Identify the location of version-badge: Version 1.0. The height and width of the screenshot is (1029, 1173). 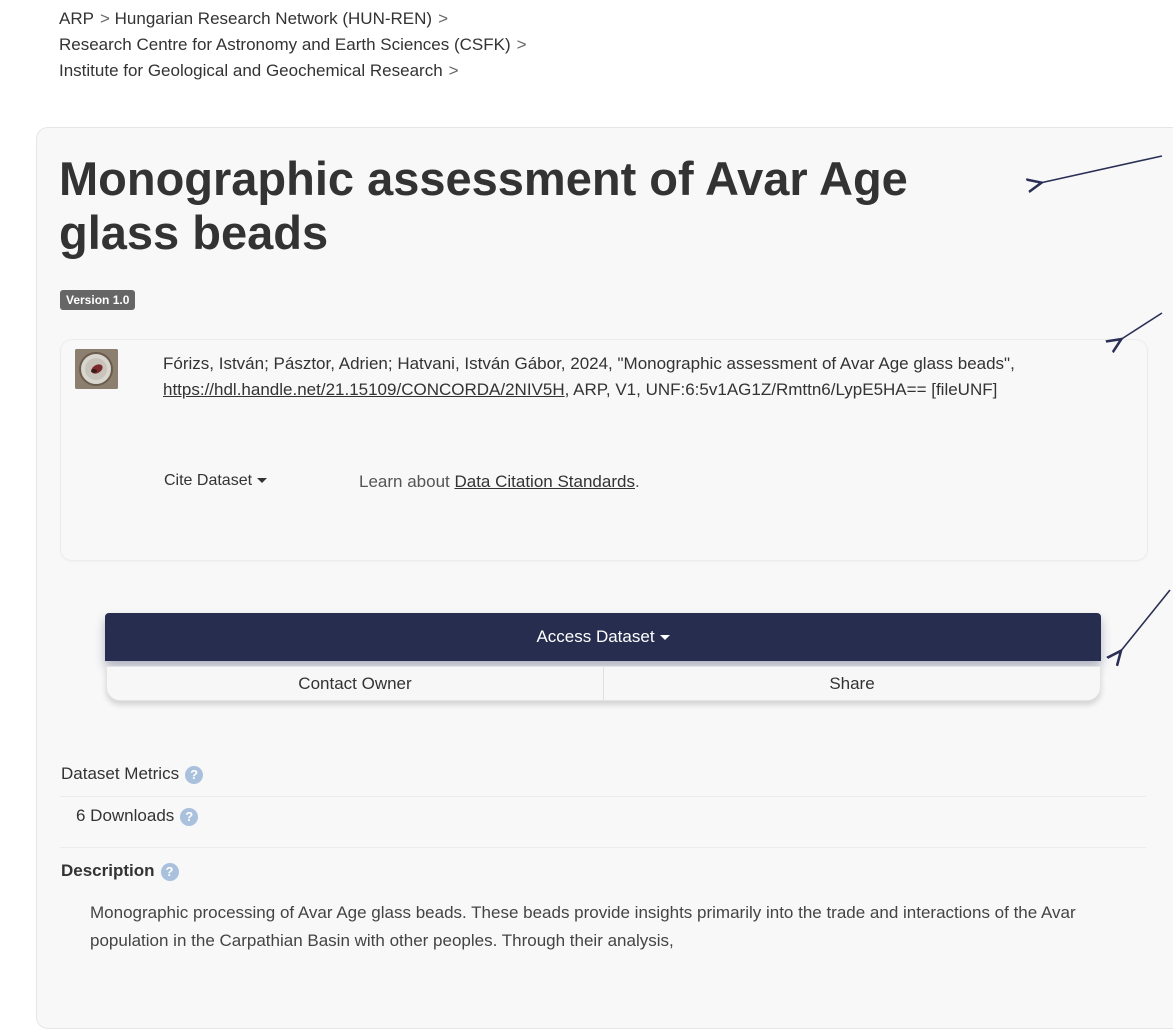
(98, 300).